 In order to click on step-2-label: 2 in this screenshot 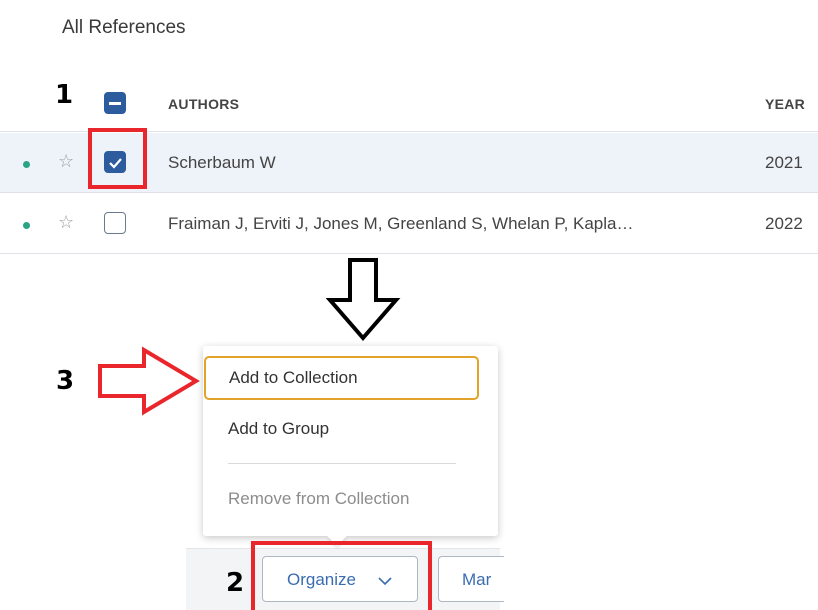, I will do `click(235, 583)`.